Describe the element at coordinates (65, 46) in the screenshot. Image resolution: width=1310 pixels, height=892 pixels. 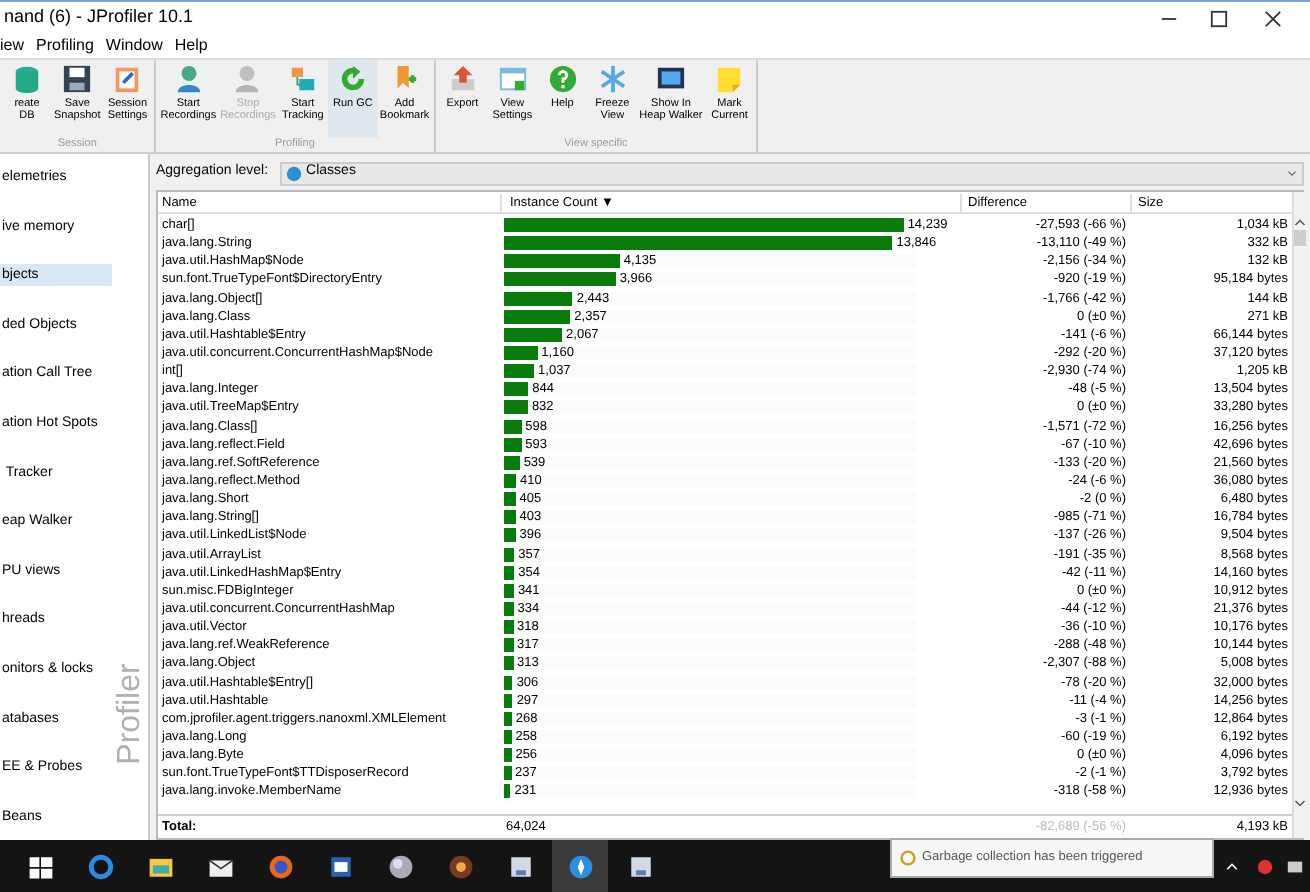
I see `menu-item: Profiling` at that location.